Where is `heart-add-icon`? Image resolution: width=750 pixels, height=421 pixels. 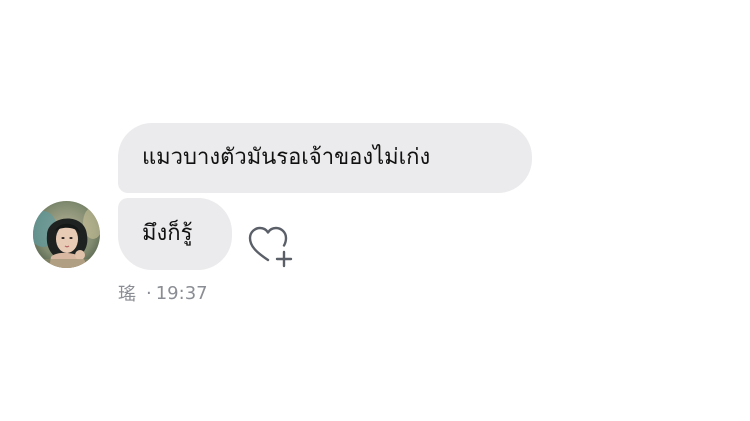
heart-add-icon is located at coordinates (270, 246).